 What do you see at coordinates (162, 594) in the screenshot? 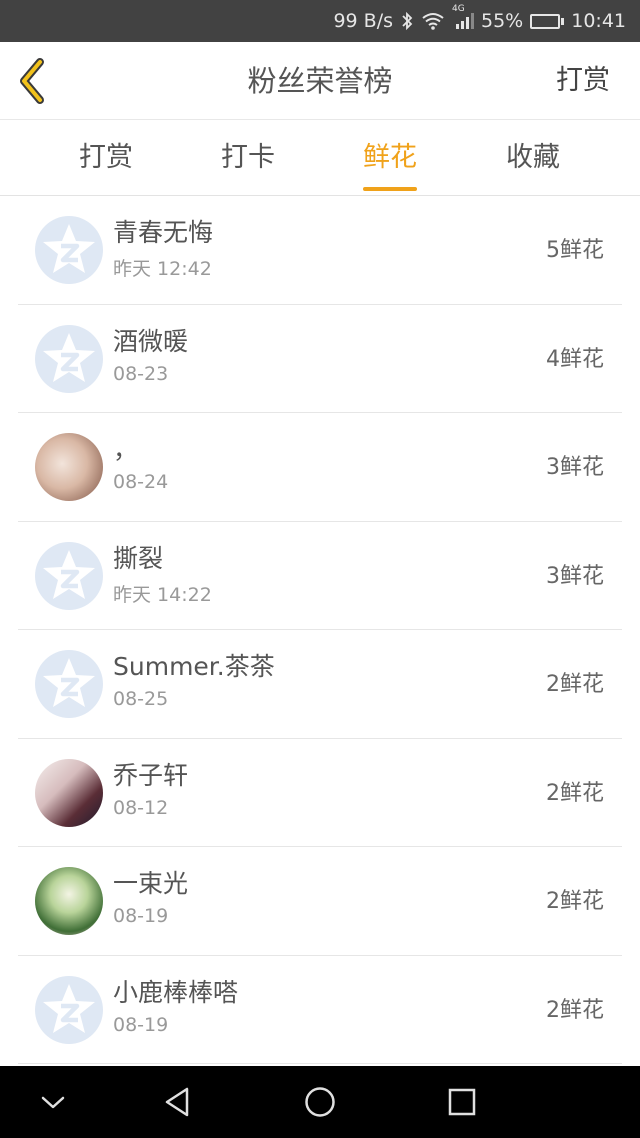
I see `fan-time: 昨天 14:22` at bounding box center [162, 594].